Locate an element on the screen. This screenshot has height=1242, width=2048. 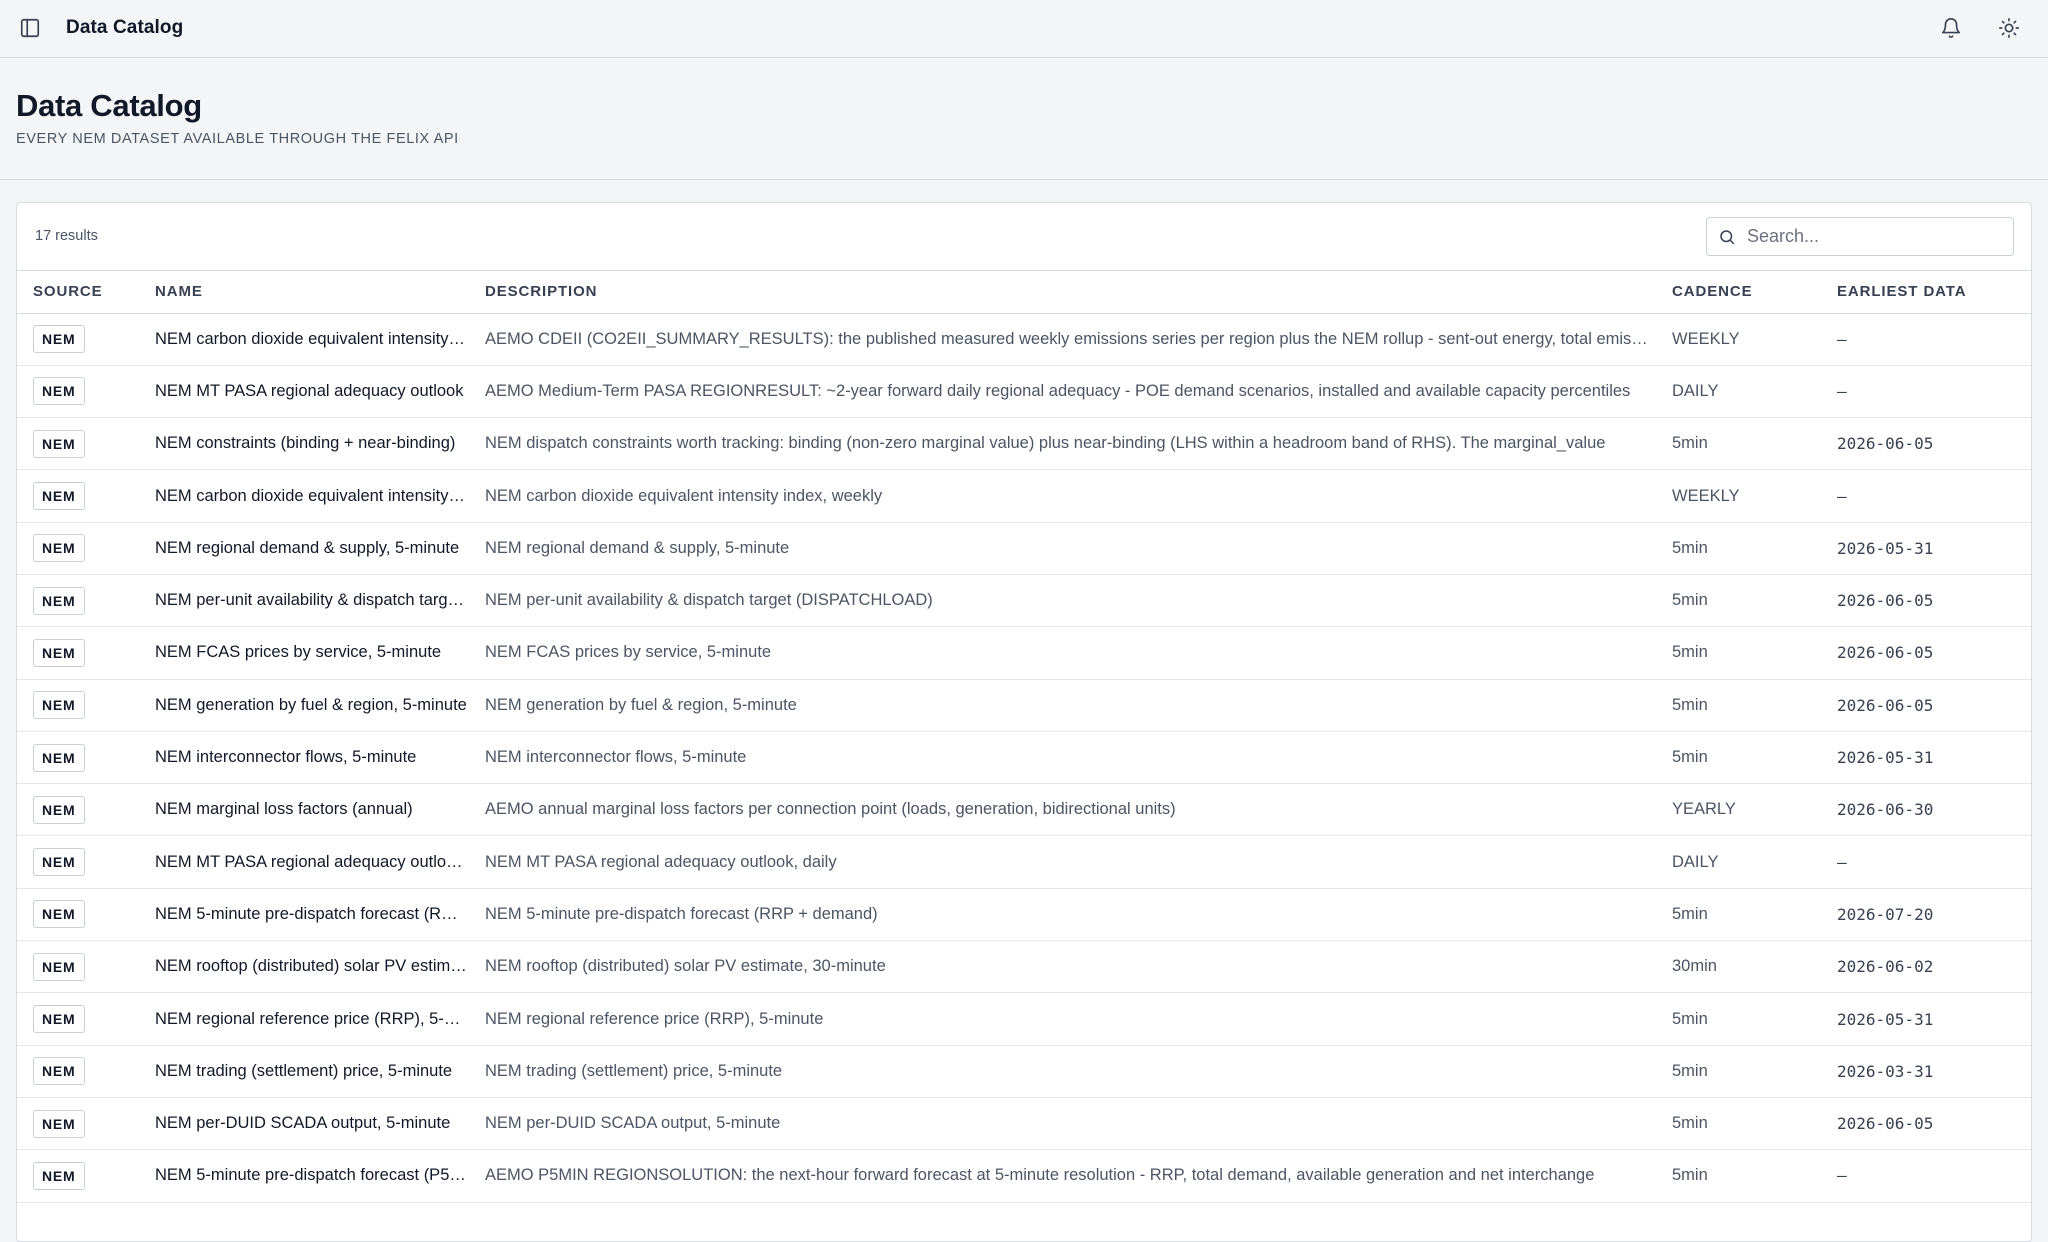
dataset-name: NEM MT PASA regional adequacy outlook is located at coordinates (320, 392).